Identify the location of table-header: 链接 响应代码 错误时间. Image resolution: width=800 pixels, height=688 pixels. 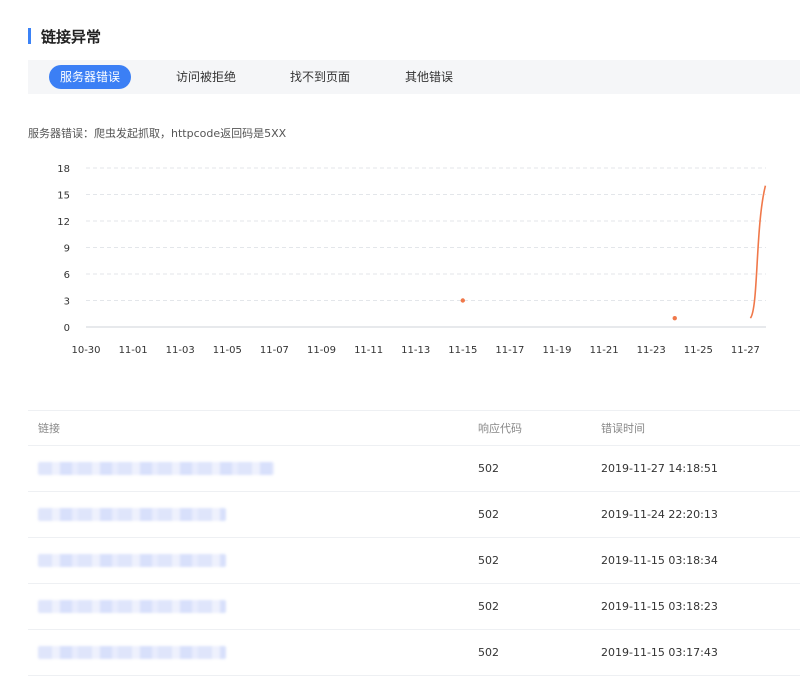
(414, 428).